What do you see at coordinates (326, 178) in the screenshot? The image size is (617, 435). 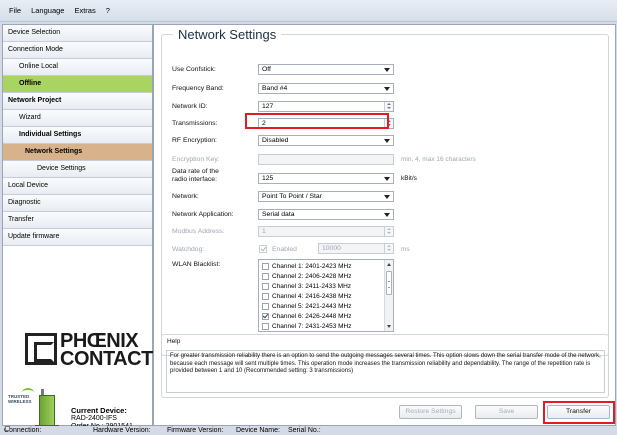 I see `data-rate-select: 125` at bounding box center [326, 178].